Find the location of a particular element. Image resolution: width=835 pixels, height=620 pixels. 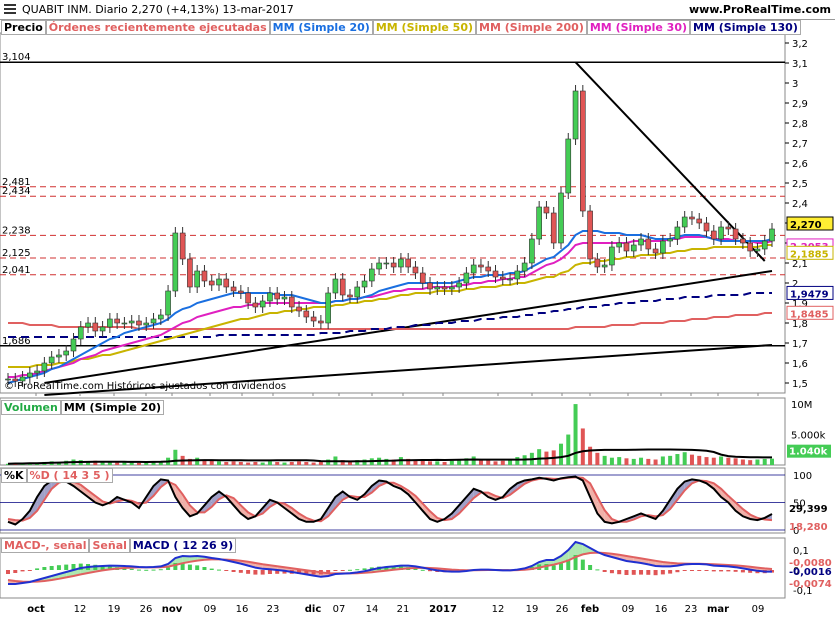

legend-volume: Volumen is located at coordinates (31, 407).